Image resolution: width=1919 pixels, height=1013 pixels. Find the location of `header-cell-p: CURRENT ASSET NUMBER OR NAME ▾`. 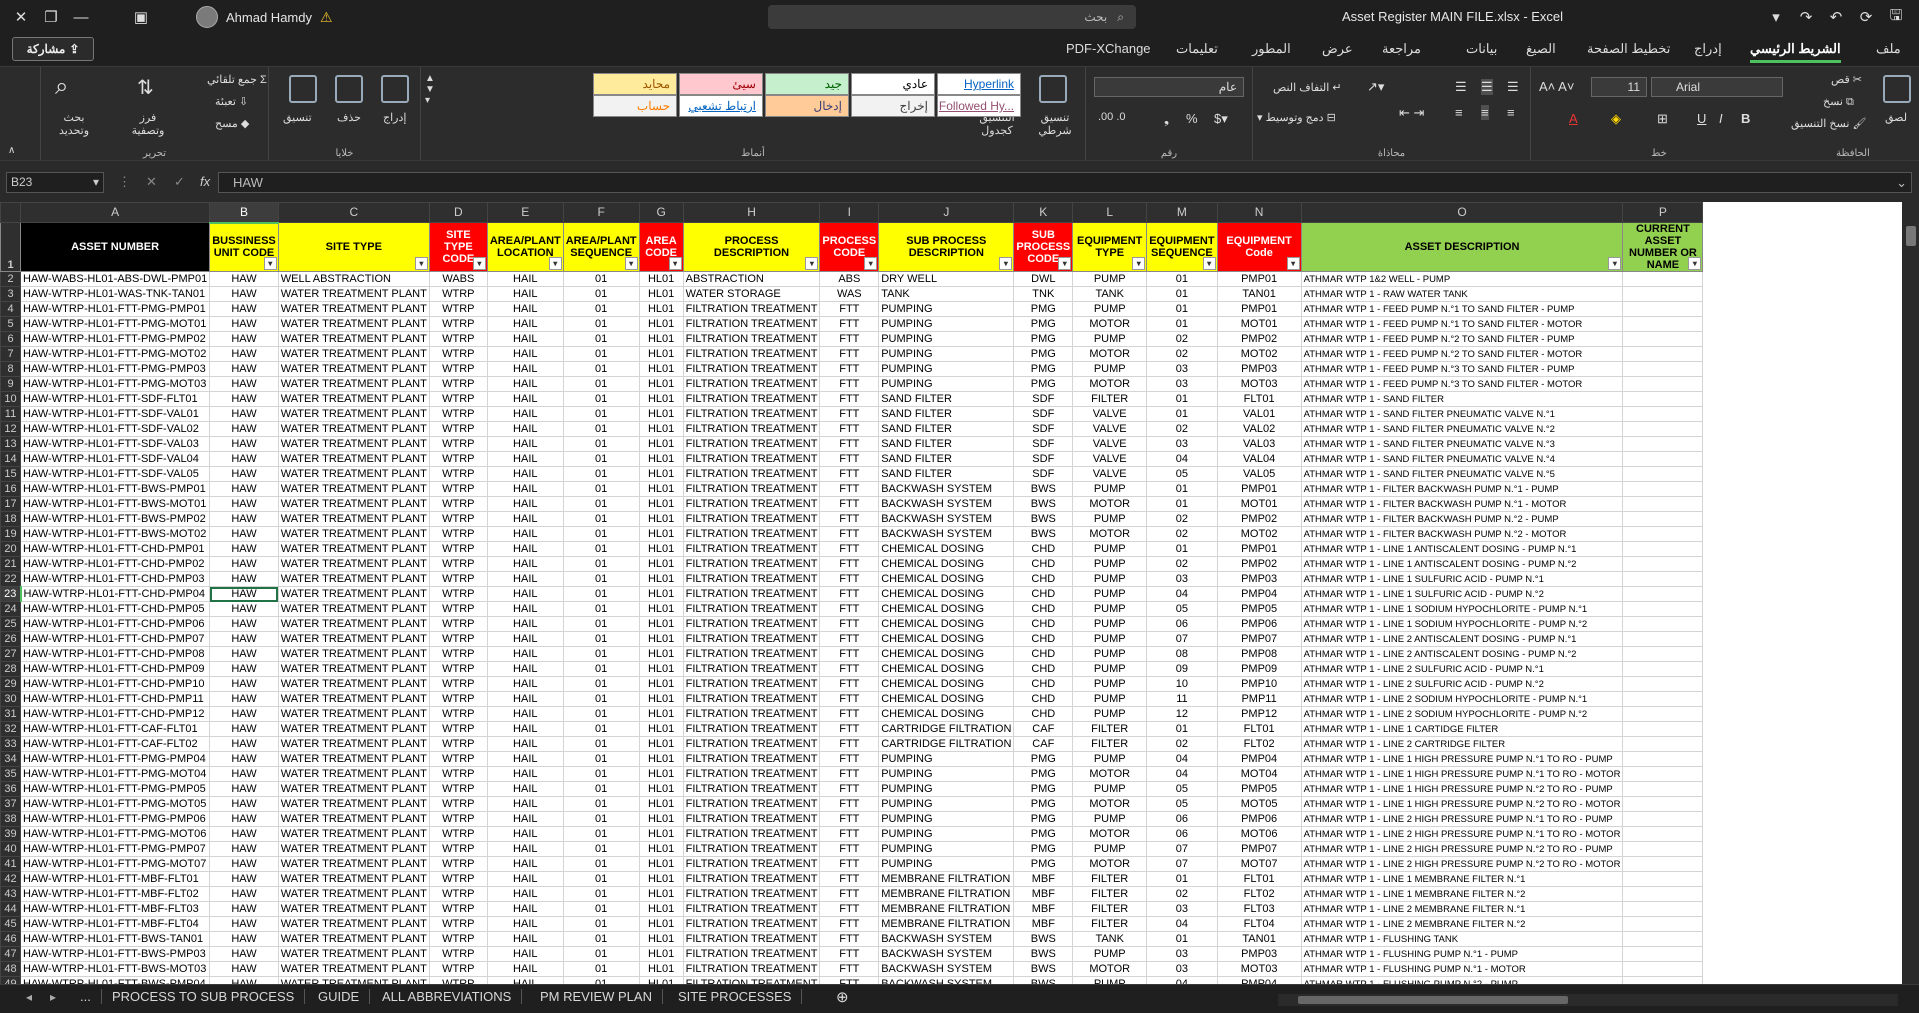

header-cell-p: CURRENT ASSET NUMBER OR NAME ▾ is located at coordinates (1663, 247).